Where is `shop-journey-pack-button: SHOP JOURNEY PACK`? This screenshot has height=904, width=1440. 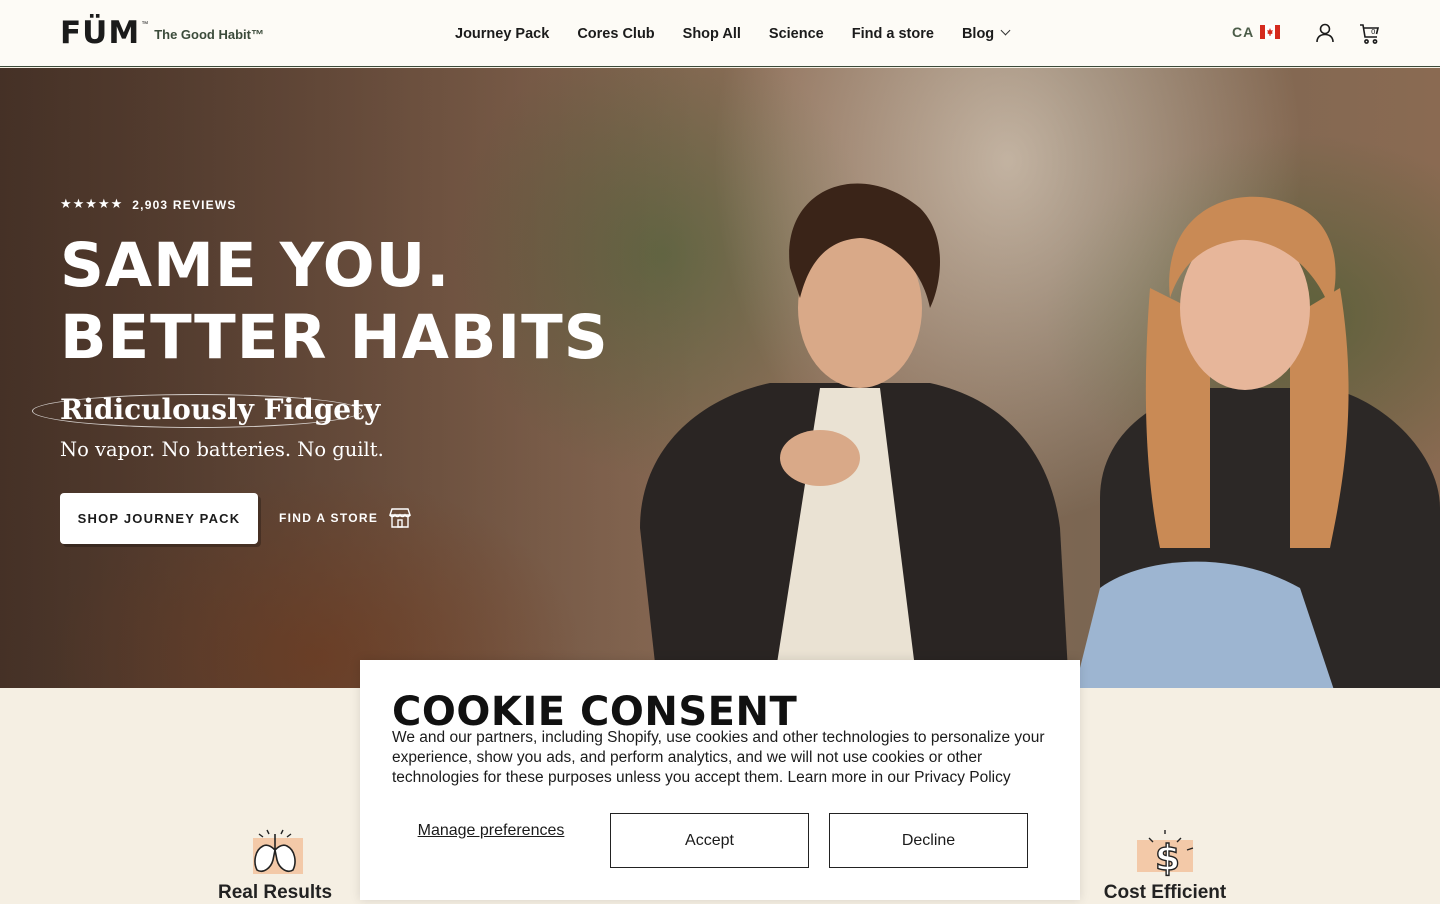
shop-journey-pack-button: SHOP JOURNEY PACK is located at coordinates (159, 518).